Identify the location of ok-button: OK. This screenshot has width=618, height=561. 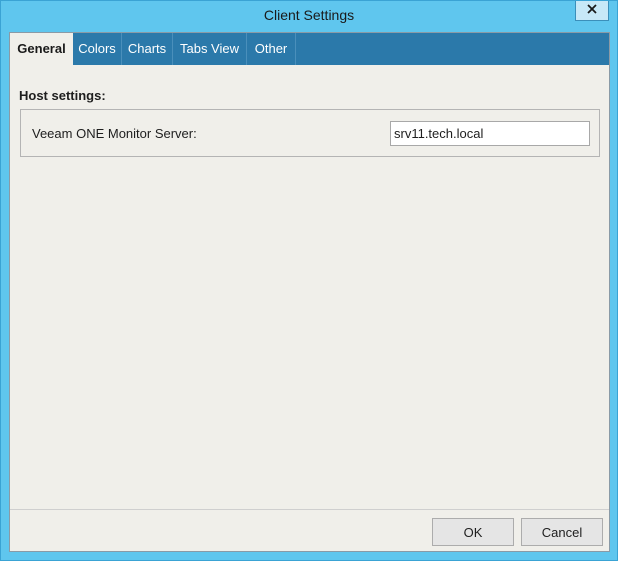
(473, 532).